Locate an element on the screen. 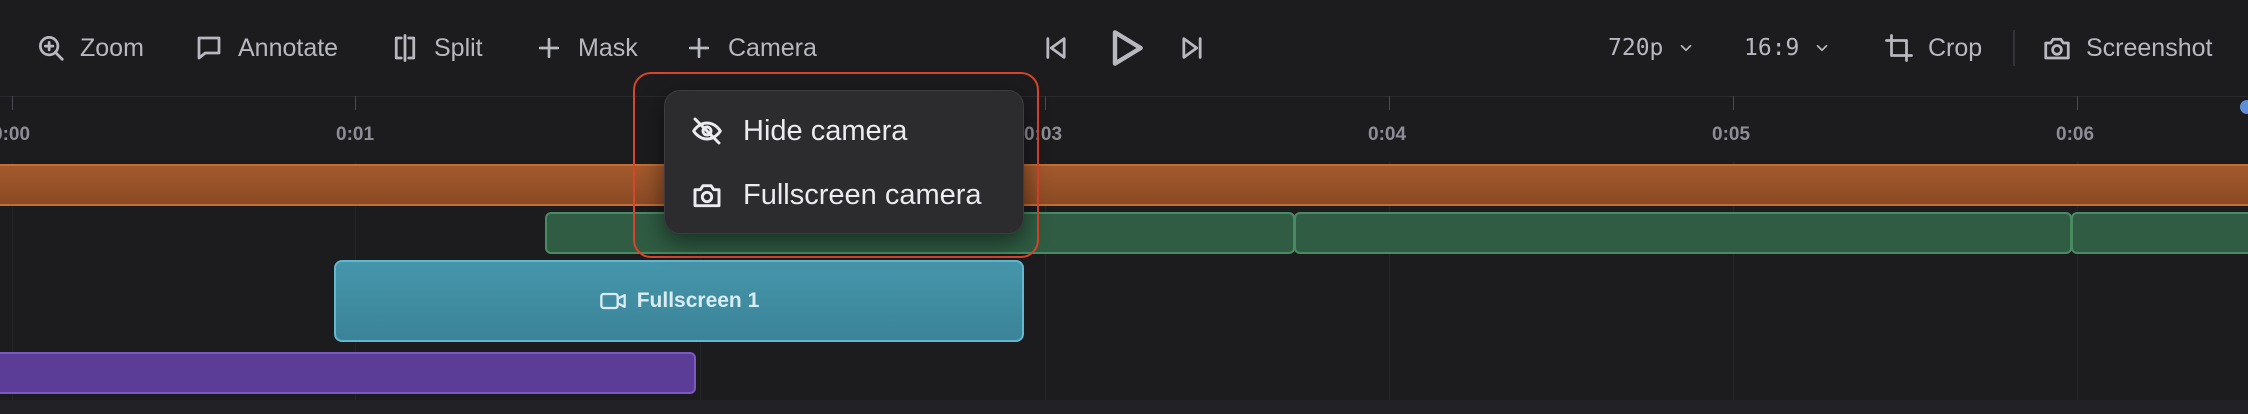  resolution-select: 720p is located at coordinates (1651, 48).